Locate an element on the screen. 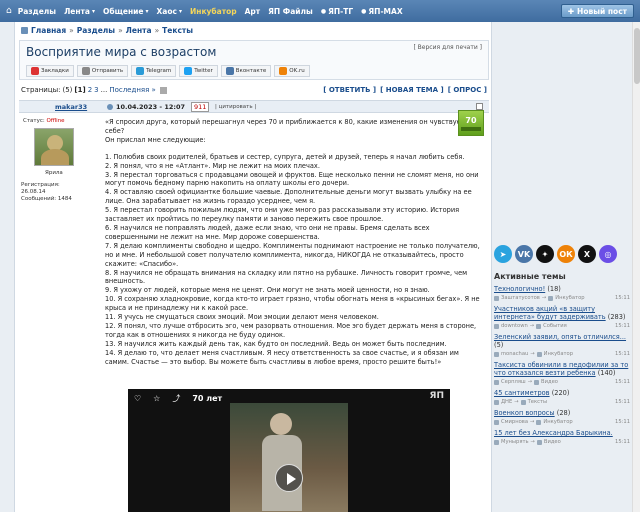 This screenshot has height=512, width=640. select-post-checkbox is located at coordinates (479, 106).